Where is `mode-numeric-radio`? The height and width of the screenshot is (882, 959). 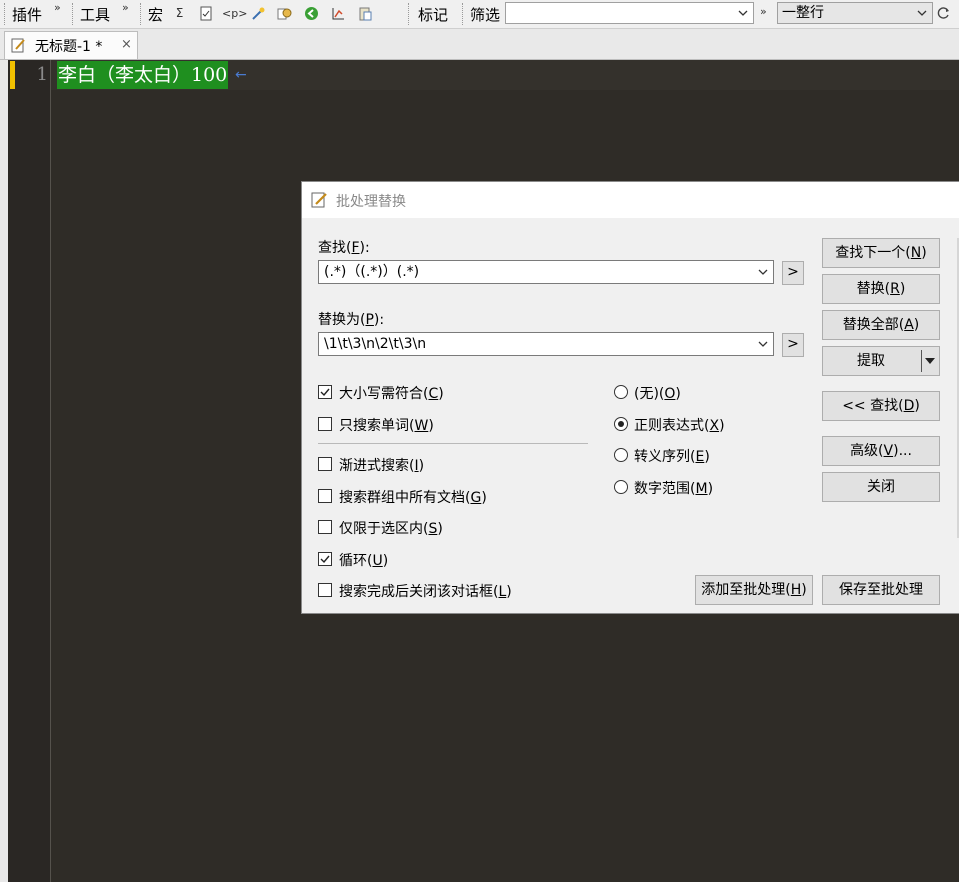
mode-numeric-radio is located at coordinates (621, 487).